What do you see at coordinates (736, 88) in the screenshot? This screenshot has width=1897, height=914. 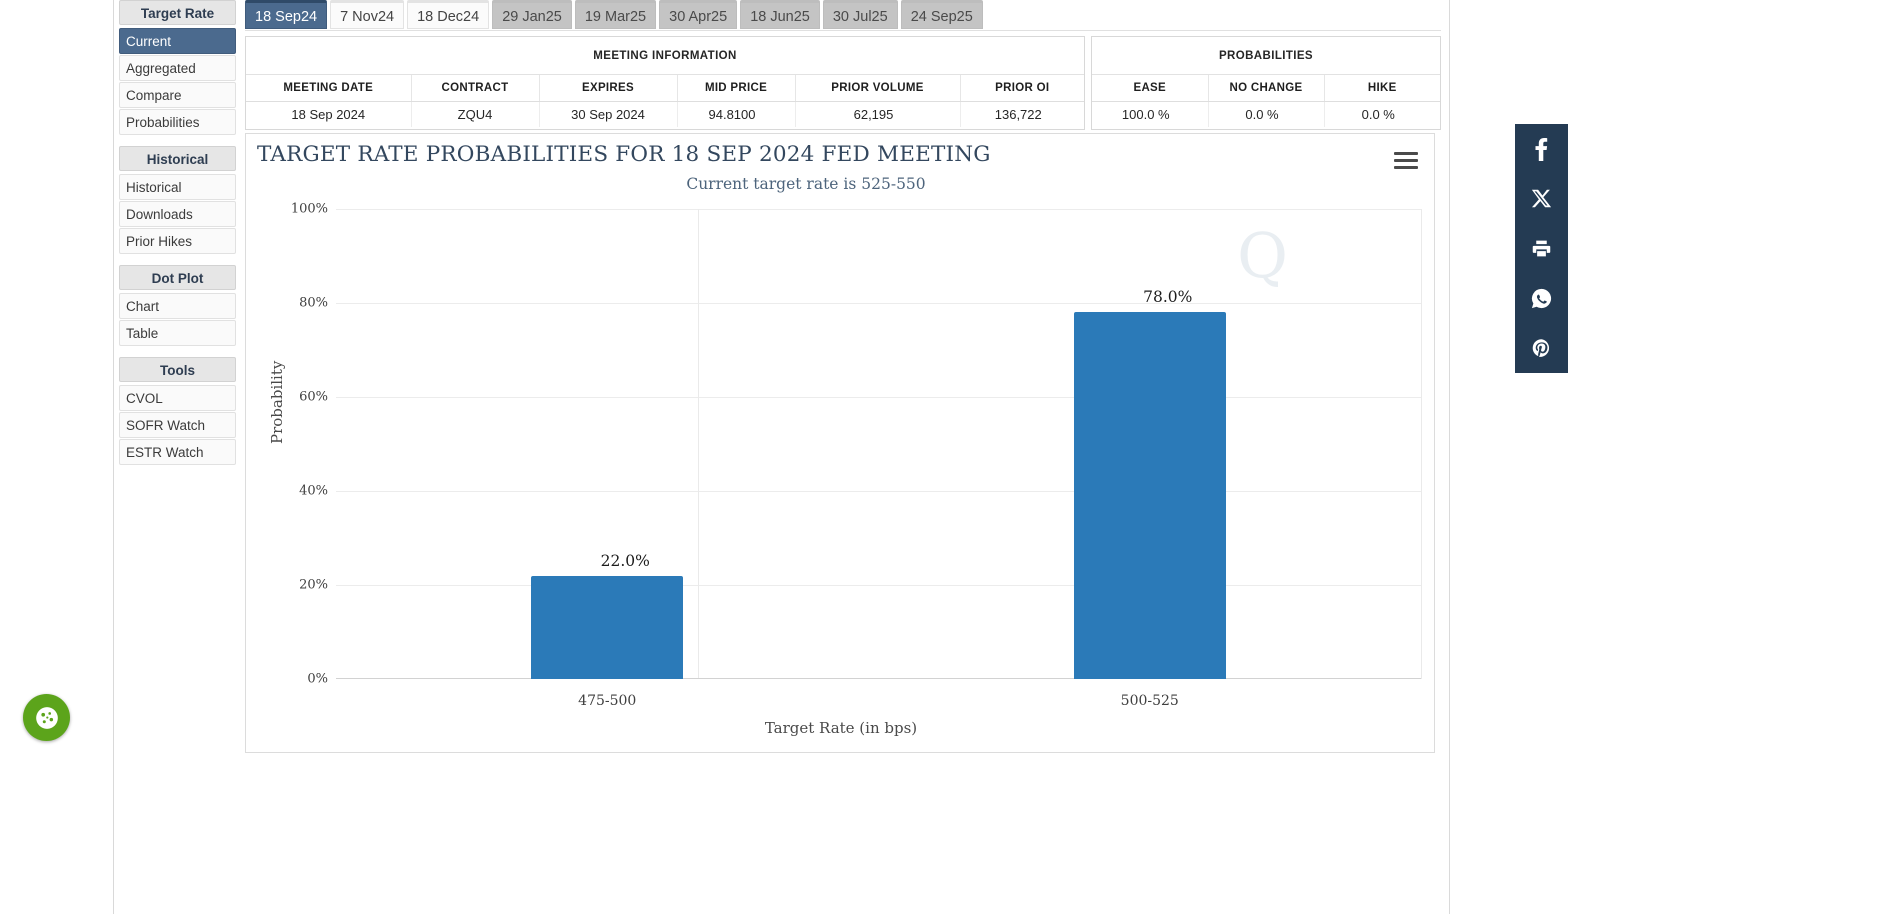 I see `column-header-mid-price: MID PRICE` at bounding box center [736, 88].